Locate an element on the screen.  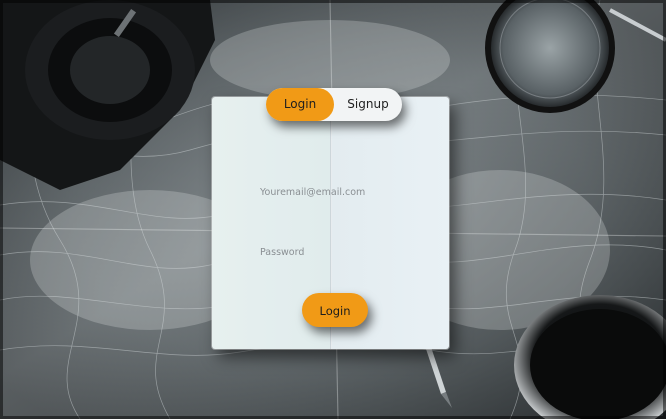
auth-tab-switch: Login Signup is located at coordinates (334, 104).